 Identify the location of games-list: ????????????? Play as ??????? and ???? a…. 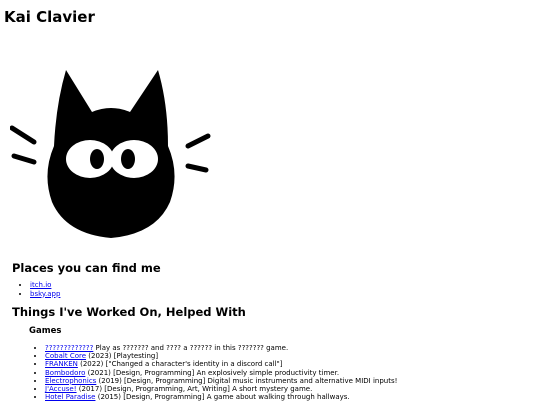
(217, 372).